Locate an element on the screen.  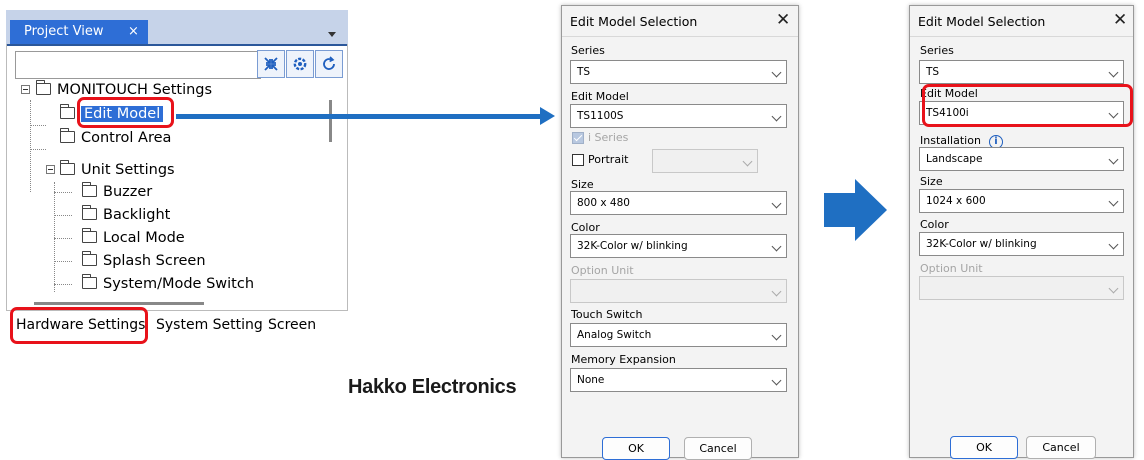
collapse-all-icon is located at coordinates (271, 64).